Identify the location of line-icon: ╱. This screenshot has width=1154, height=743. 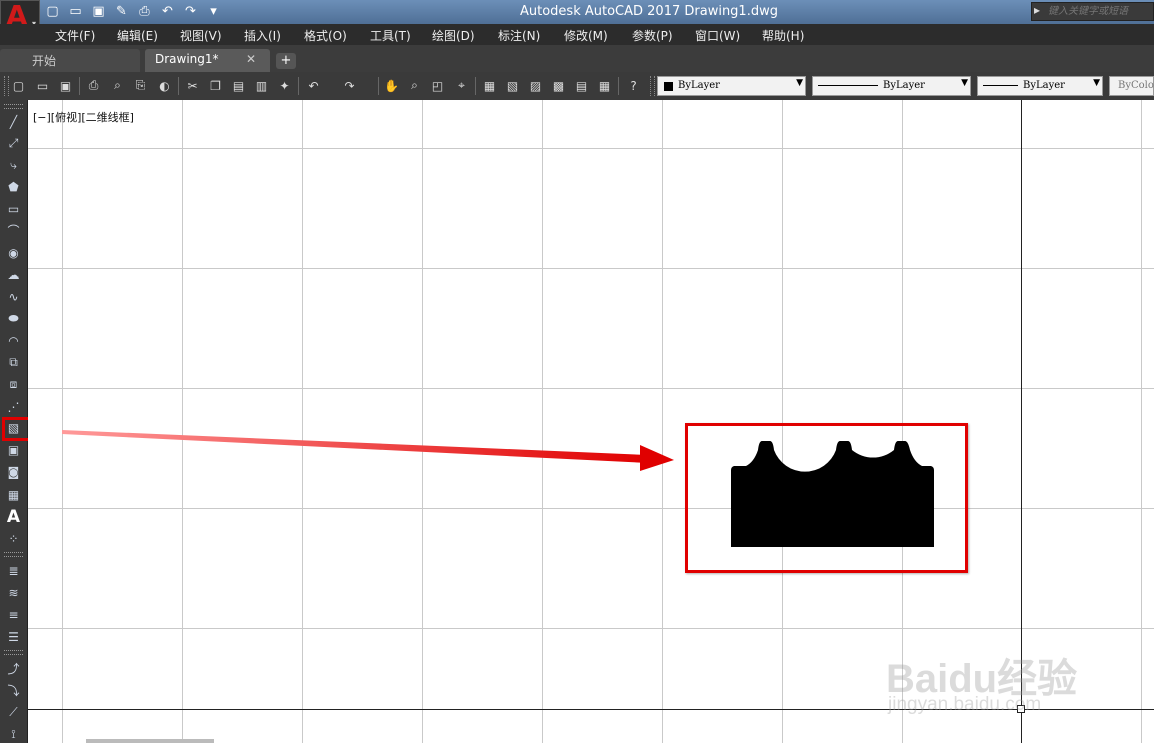
(13, 121).